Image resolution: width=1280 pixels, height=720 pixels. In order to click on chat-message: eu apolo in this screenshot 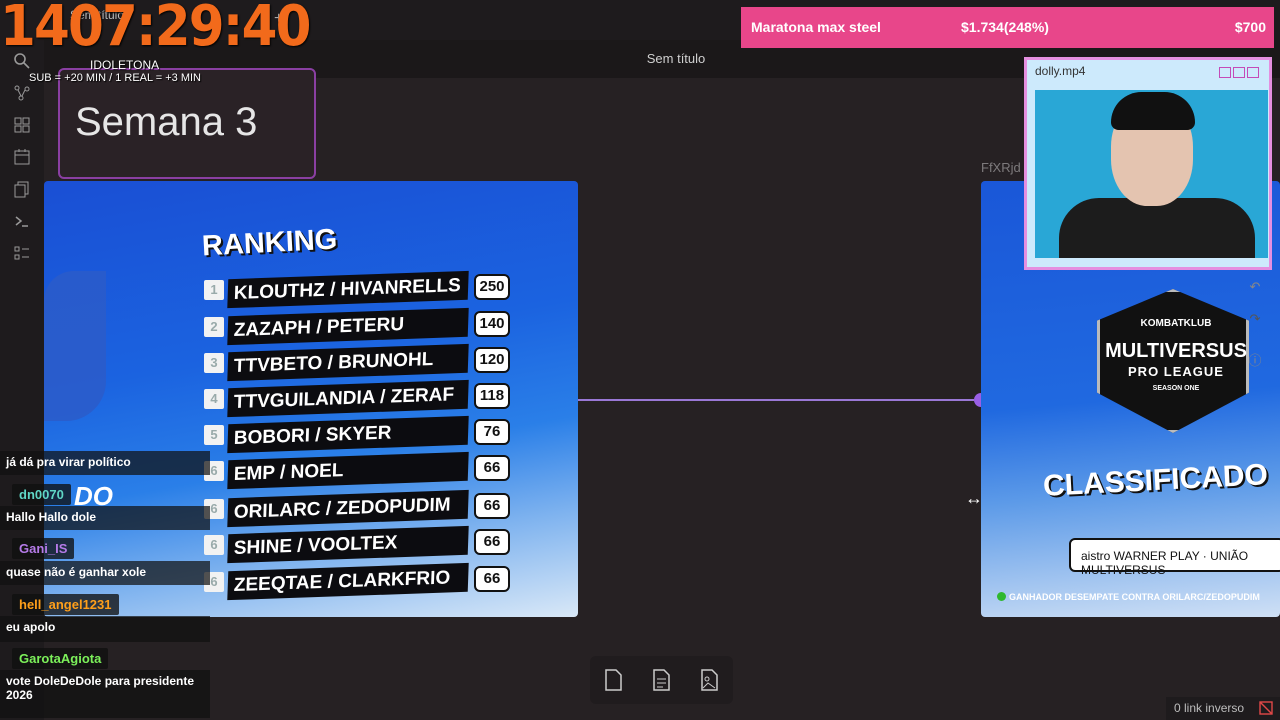, I will do `click(105, 629)`.